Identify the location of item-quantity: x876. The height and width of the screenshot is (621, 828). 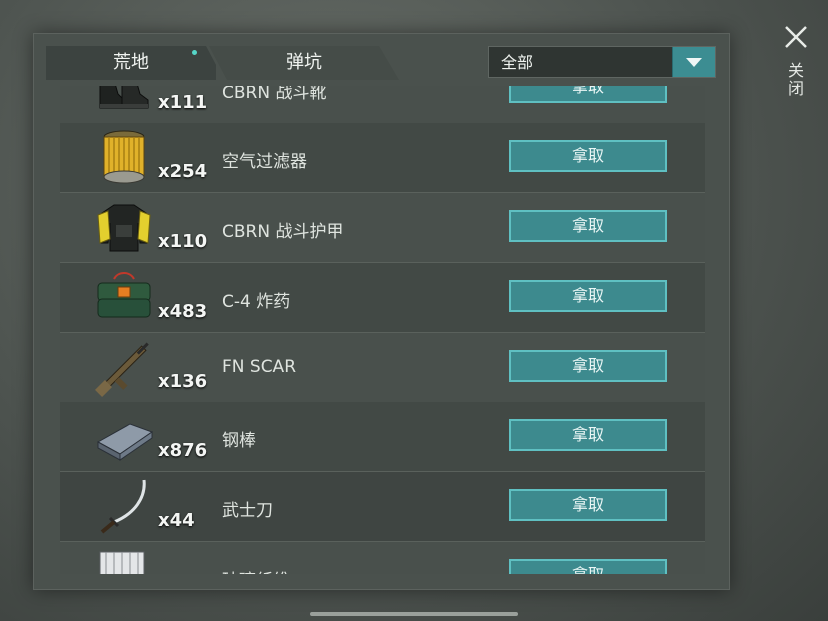
(183, 450).